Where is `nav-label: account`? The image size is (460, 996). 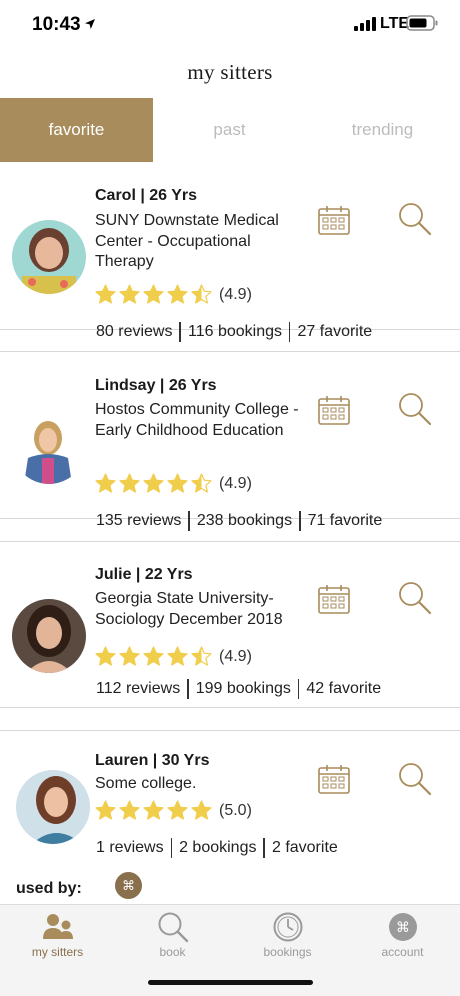
nav-label: account is located at coordinates (402, 952).